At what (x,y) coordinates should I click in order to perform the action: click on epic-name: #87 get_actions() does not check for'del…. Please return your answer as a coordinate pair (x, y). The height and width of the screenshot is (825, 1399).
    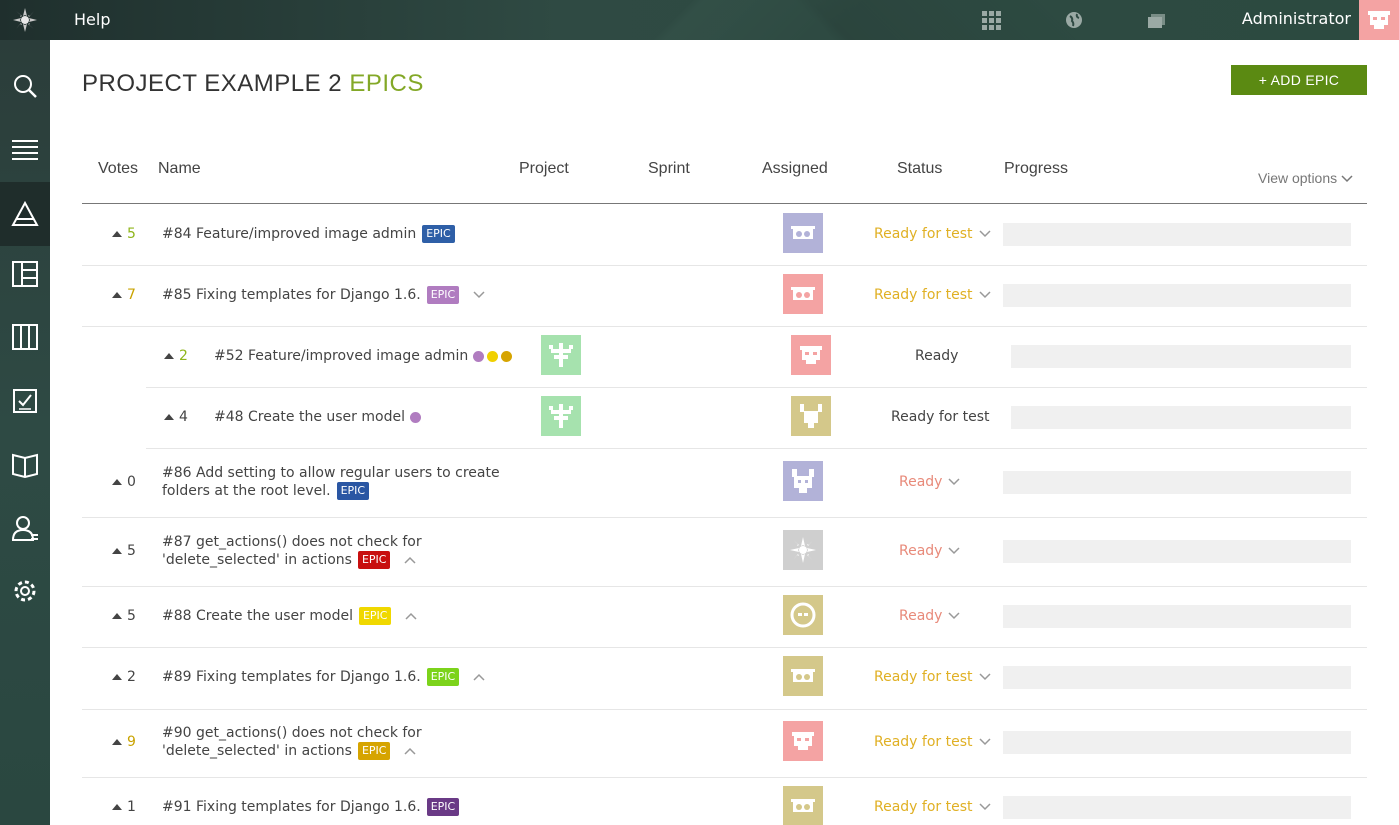
    Looking at the image, I should click on (292, 551).